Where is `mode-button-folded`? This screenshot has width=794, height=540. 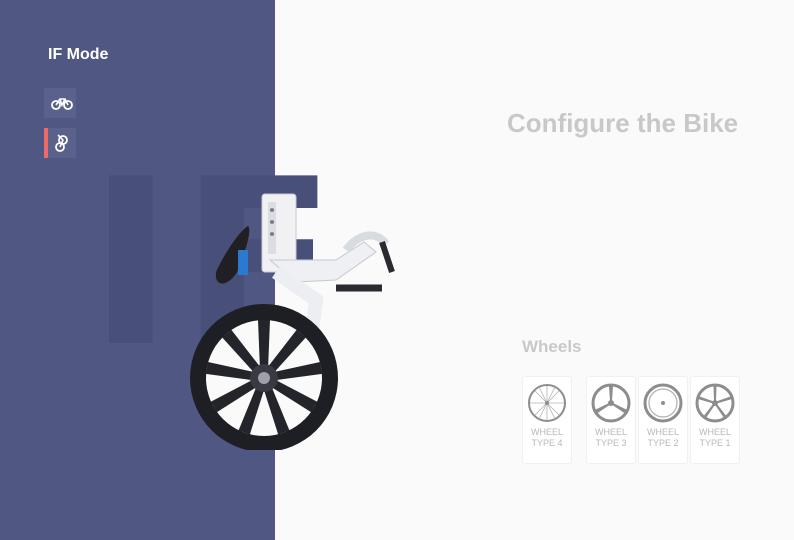
mode-button-folded is located at coordinates (60, 143).